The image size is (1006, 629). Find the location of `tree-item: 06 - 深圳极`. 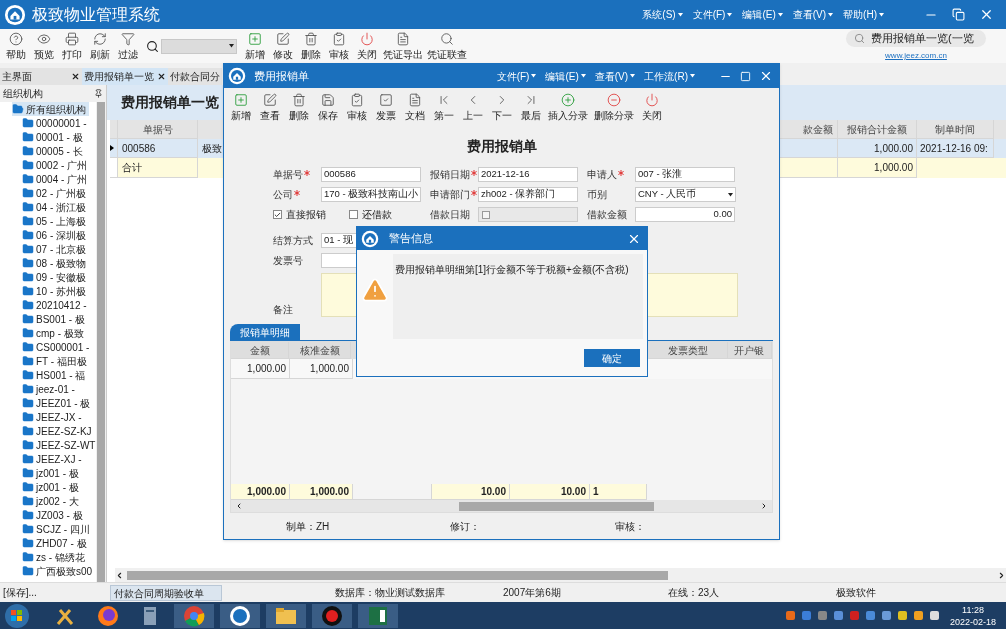

tree-item: 06 - 深圳极 is located at coordinates (55, 235).